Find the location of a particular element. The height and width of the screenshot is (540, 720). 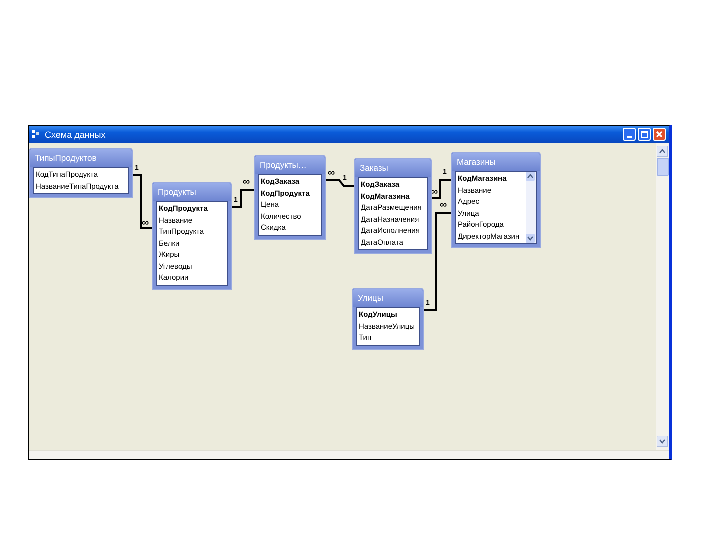

close-button is located at coordinates (659, 134).